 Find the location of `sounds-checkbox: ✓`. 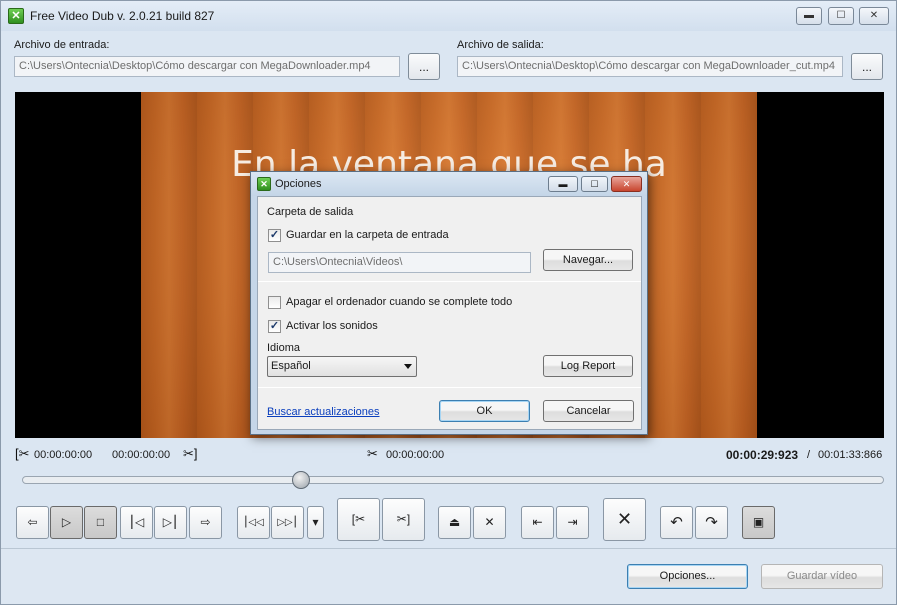

sounds-checkbox: ✓ is located at coordinates (274, 326).